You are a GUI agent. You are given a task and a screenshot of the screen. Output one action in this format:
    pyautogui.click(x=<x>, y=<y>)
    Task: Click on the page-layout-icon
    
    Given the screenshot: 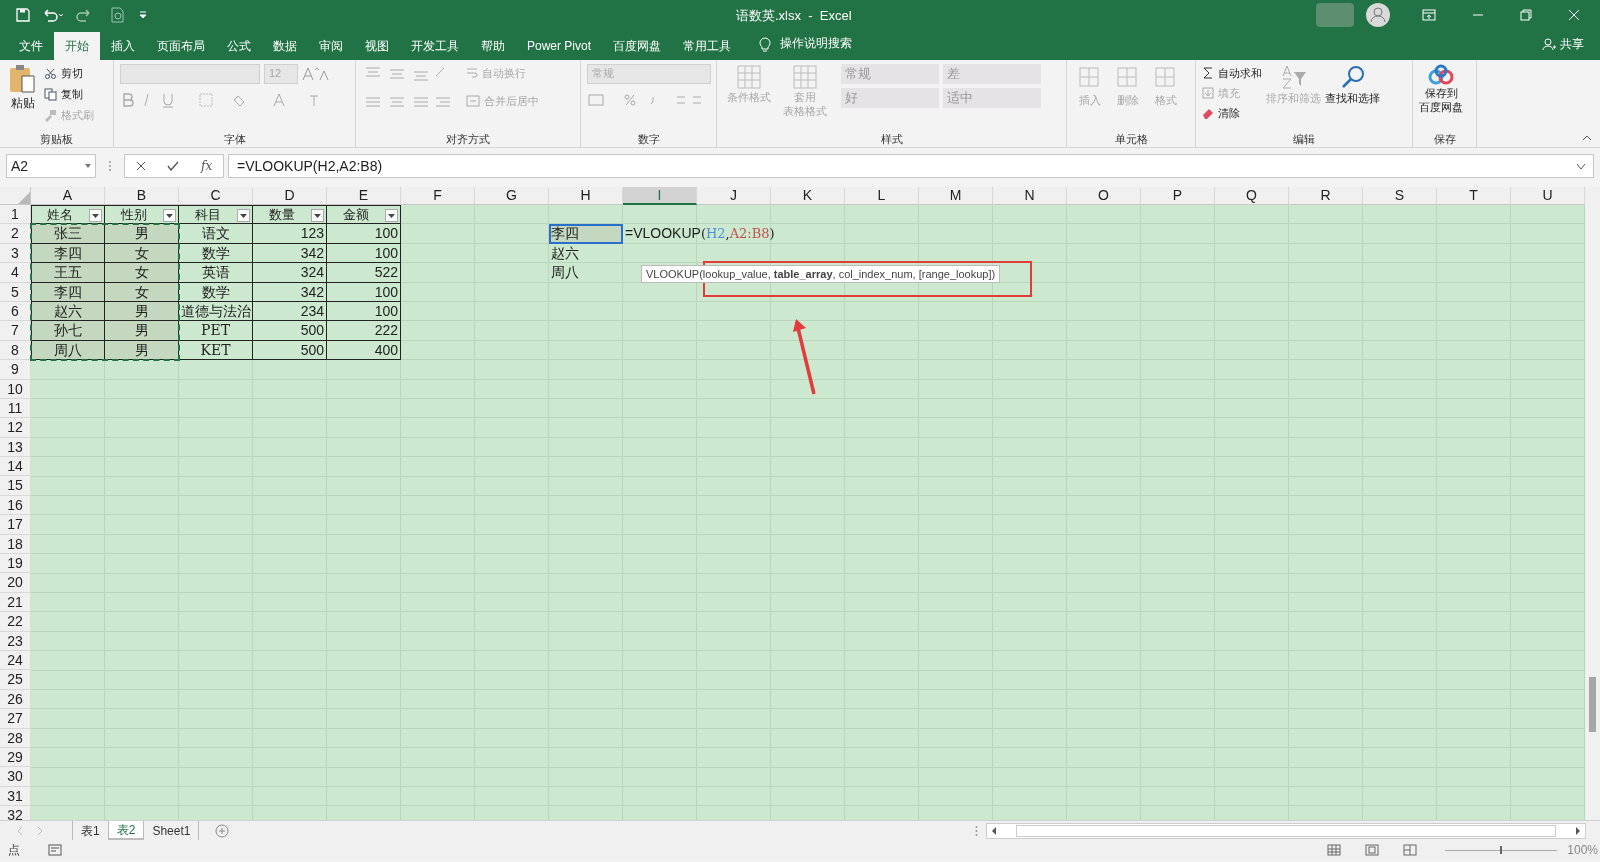 What is the action you would take?
    pyautogui.click(x=1372, y=850)
    